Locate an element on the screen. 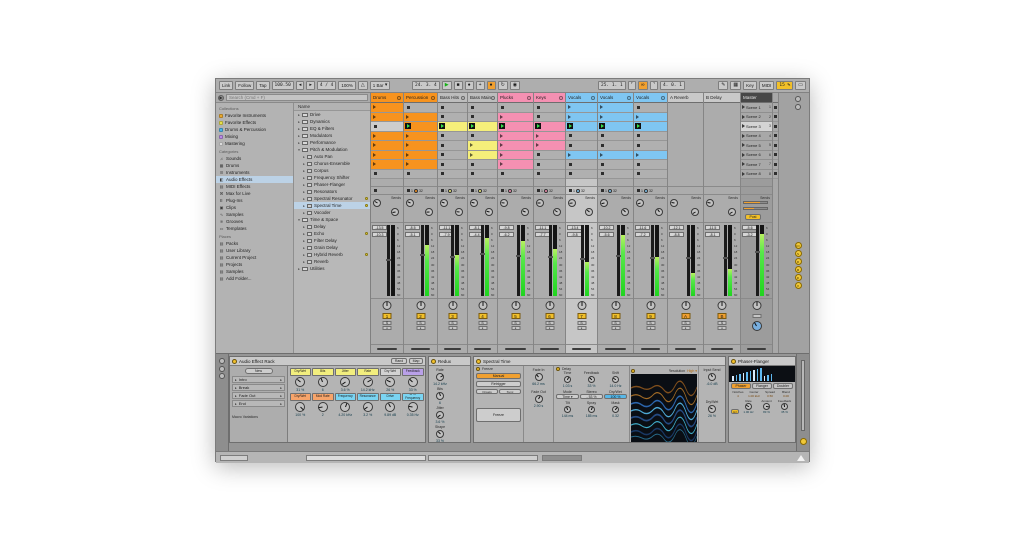 This screenshot has height=535, width=1024. output-dry-wet-knob is located at coordinates (712, 409).